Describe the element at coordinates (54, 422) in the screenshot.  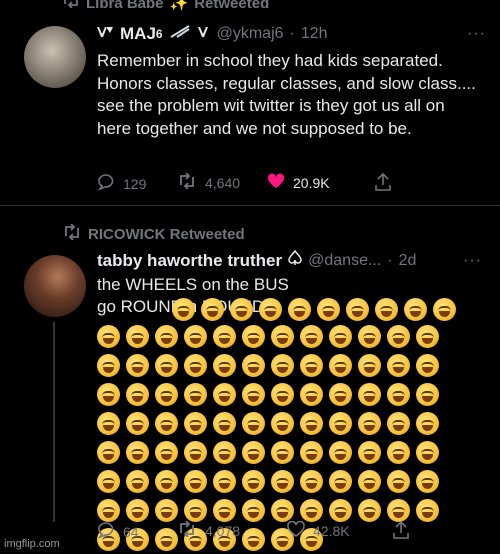
I see `thread-line` at that location.